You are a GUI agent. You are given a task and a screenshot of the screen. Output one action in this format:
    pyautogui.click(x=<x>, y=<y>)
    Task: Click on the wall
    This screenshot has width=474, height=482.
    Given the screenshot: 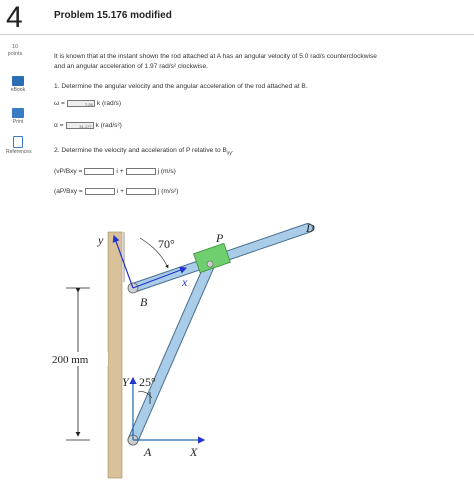 What is the action you would take?
    pyautogui.click(x=115, y=355)
    